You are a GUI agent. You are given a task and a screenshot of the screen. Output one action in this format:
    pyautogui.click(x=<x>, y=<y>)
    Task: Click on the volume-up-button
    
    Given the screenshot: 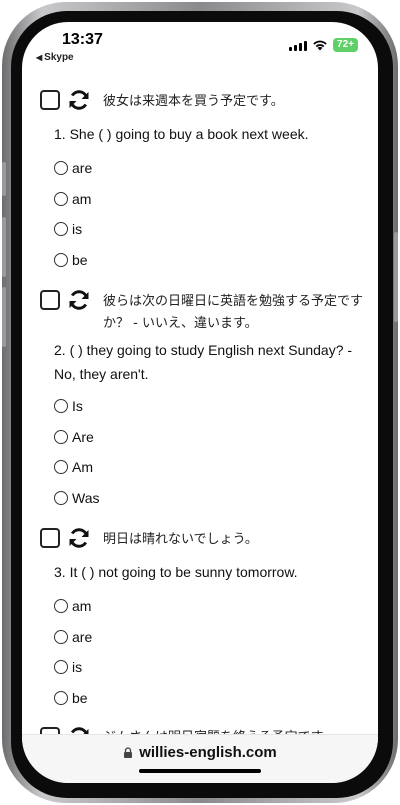 What is the action you would take?
    pyautogui.click(x=4, y=247)
    